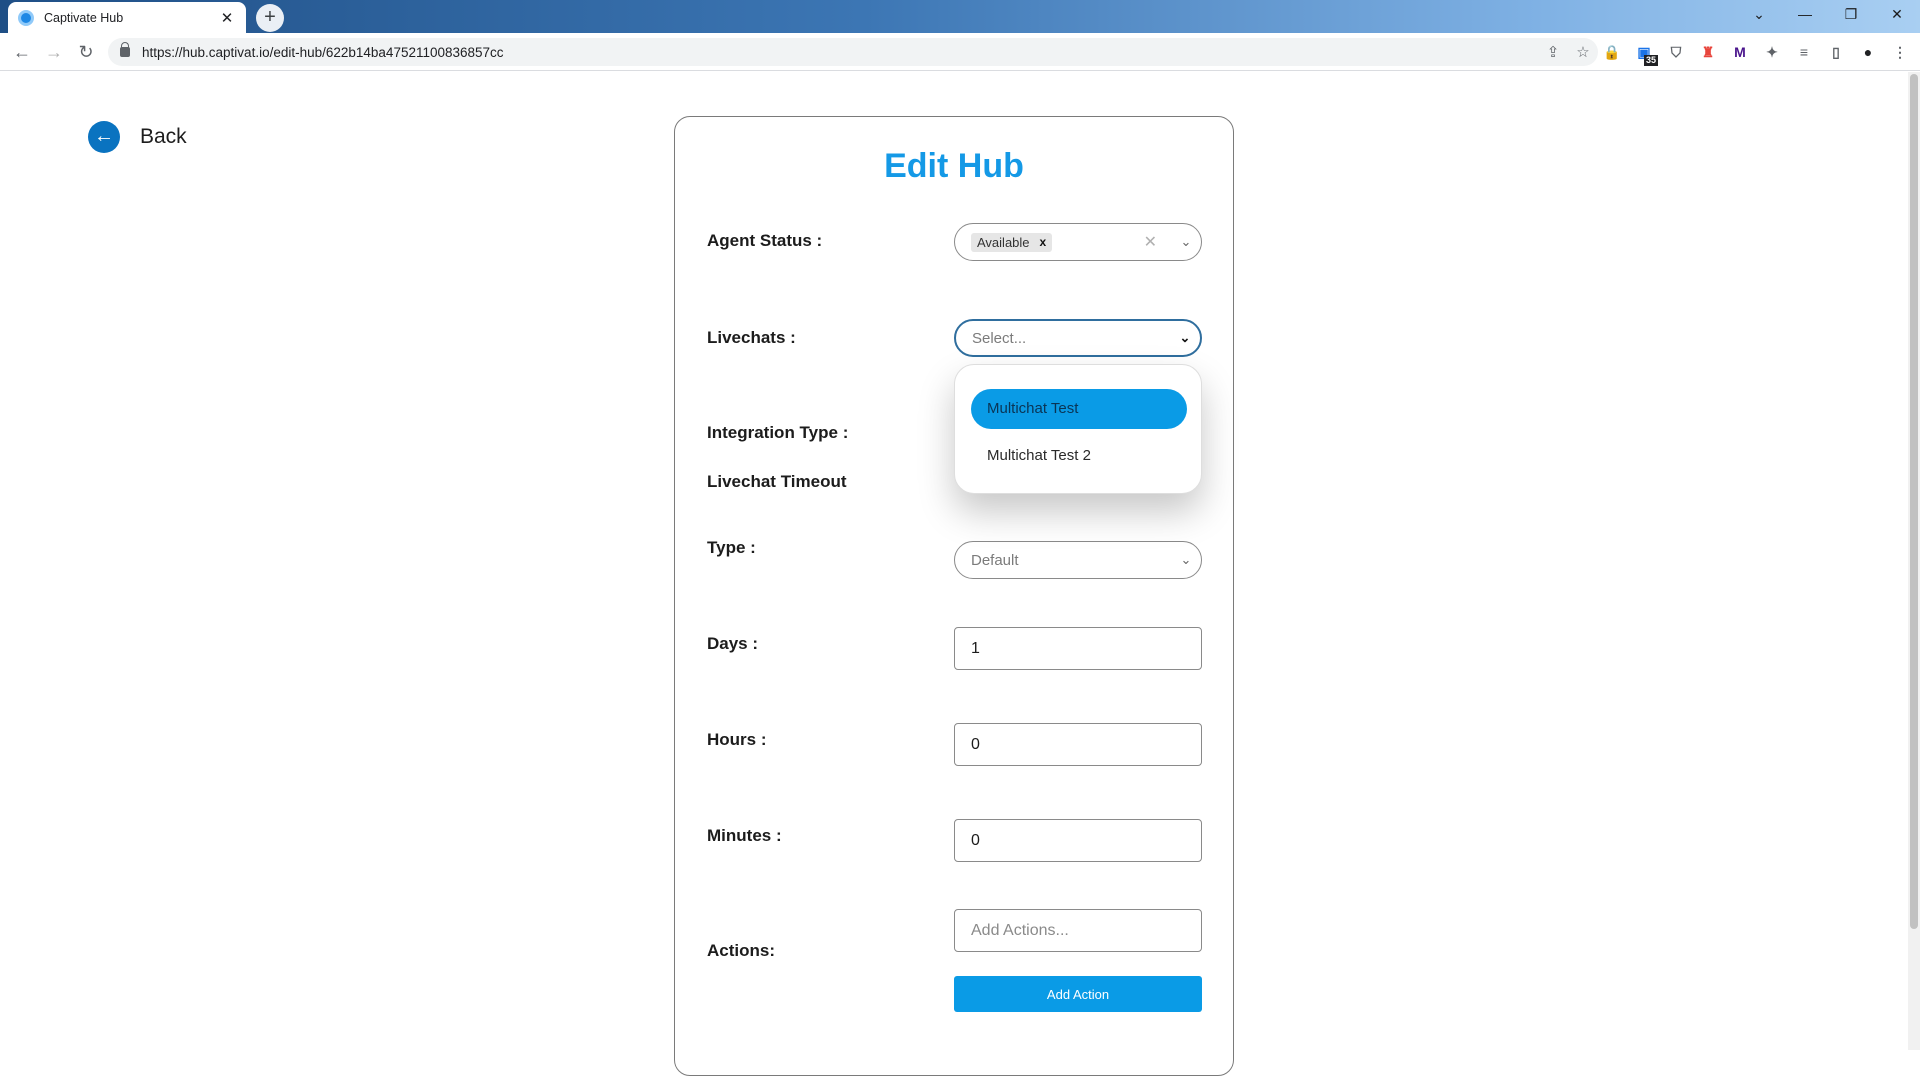 The height and width of the screenshot is (1076, 1920). I want to click on bookmark-star-icon: ☆, so click(1583, 52).